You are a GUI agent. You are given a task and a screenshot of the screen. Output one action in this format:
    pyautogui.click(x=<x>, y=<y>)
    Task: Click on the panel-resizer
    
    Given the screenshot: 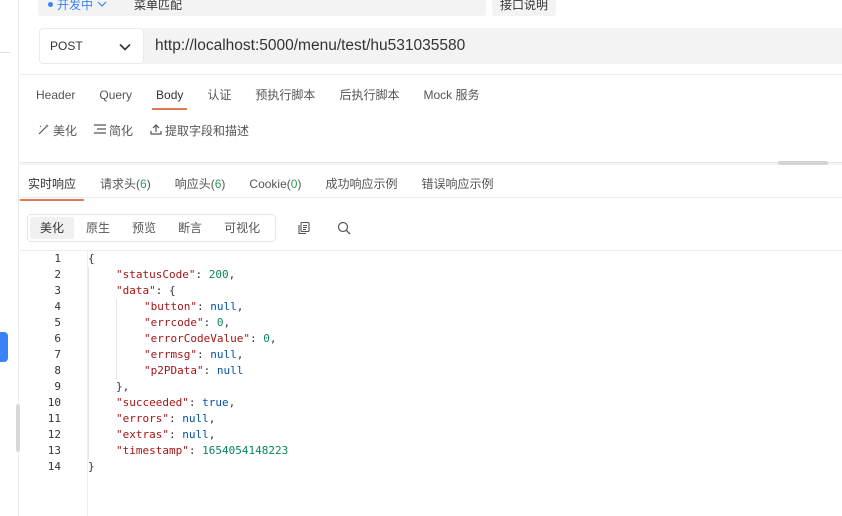 What is the action you would take?
    pyautogui.click(x=431, y=163)
    